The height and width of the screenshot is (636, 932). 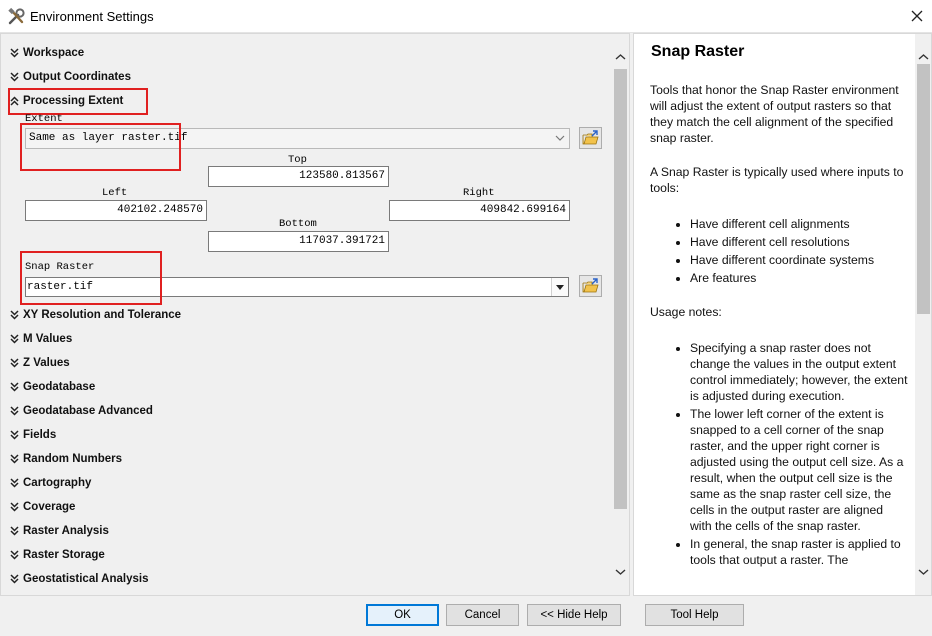 I want to click on section-label: Random Numbers, so click(x=73, y=459).